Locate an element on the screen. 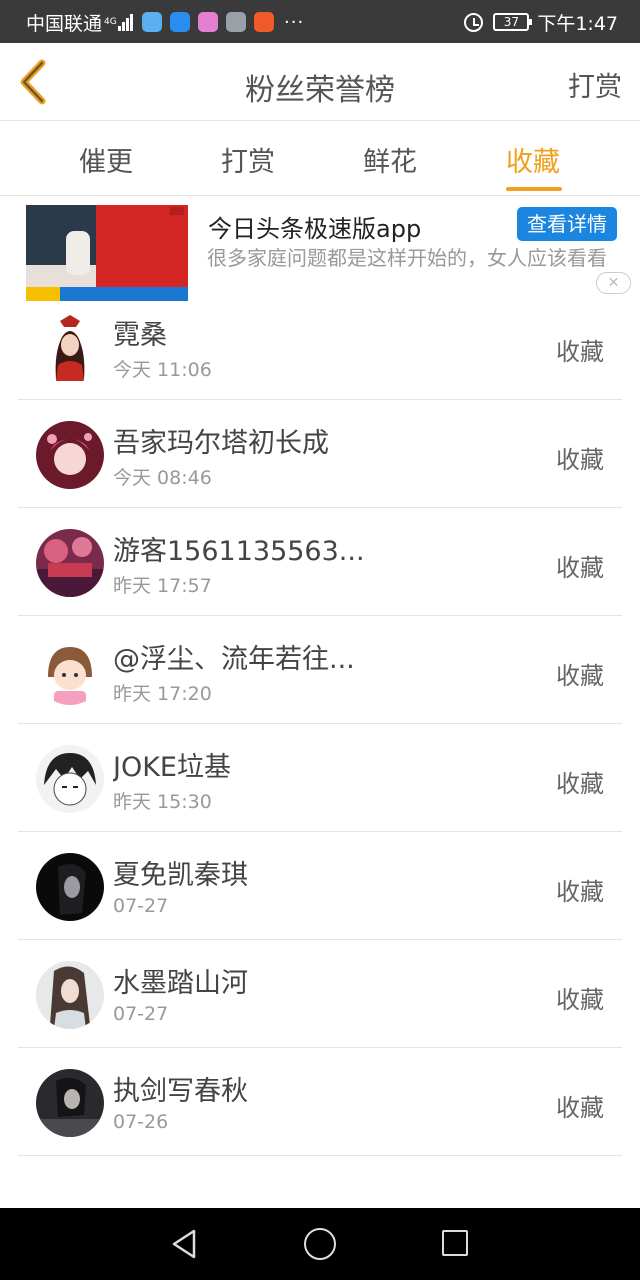 The height and width of the screenshot is (1280, 640). page-title: 粉丝荣誉榜 is located at coordinates (320, 90).